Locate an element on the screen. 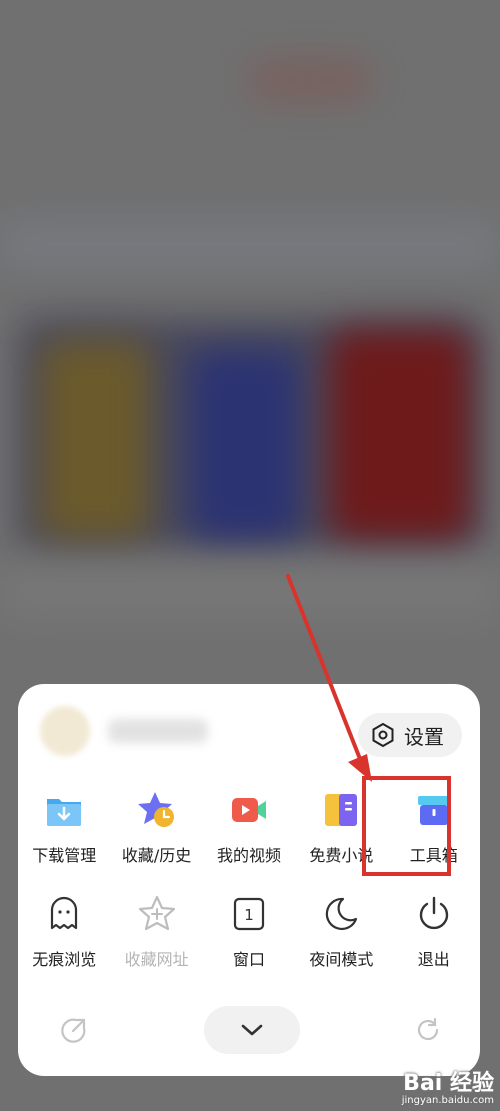 Image resolution: width=500 pixels, height=1111 pixels. window-count-icon: 1 is located at coordinates (249, 914).